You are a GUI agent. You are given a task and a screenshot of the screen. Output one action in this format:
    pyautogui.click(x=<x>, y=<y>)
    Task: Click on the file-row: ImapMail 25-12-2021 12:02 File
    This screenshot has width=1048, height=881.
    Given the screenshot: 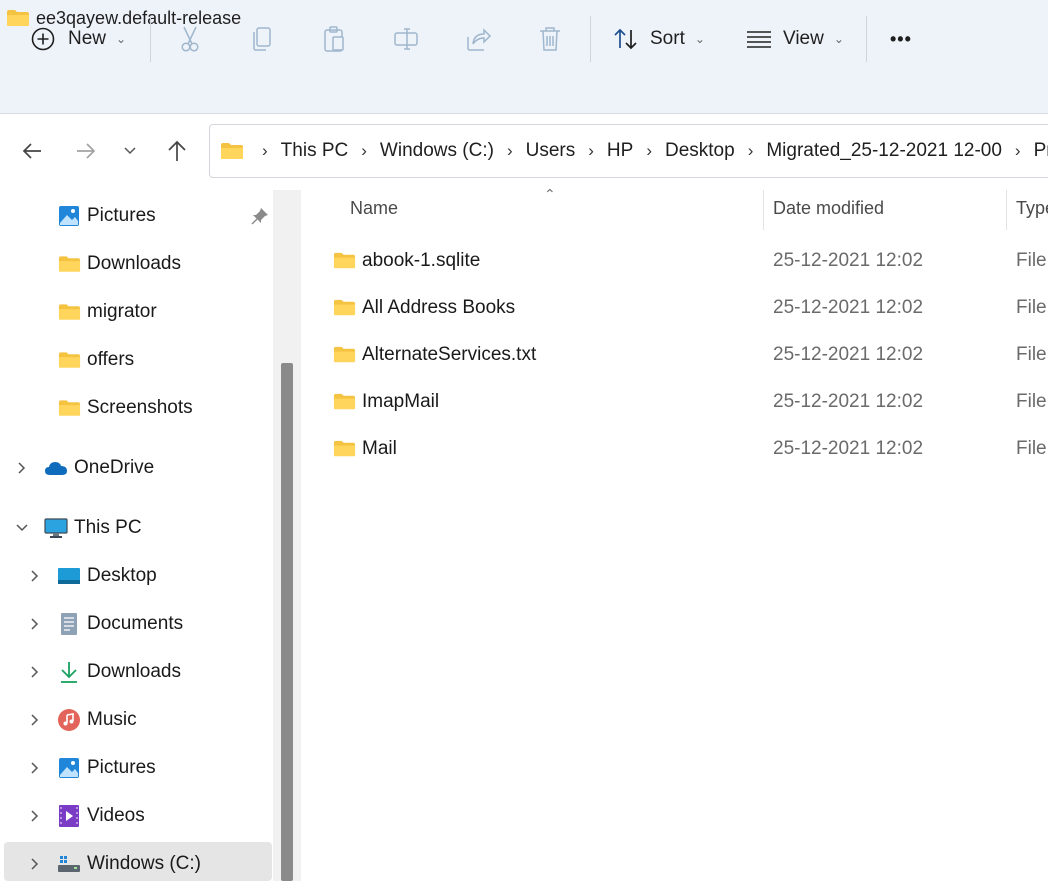 What is the action you would take?
    pyautogui.click(x=674, y=403)
    